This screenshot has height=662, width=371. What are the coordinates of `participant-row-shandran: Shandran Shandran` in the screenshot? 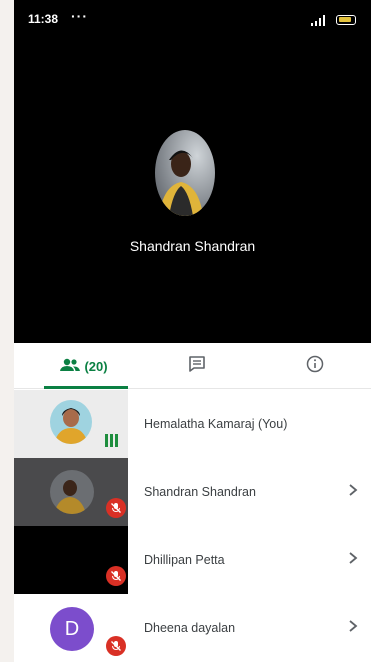 It's located at (192, 492).